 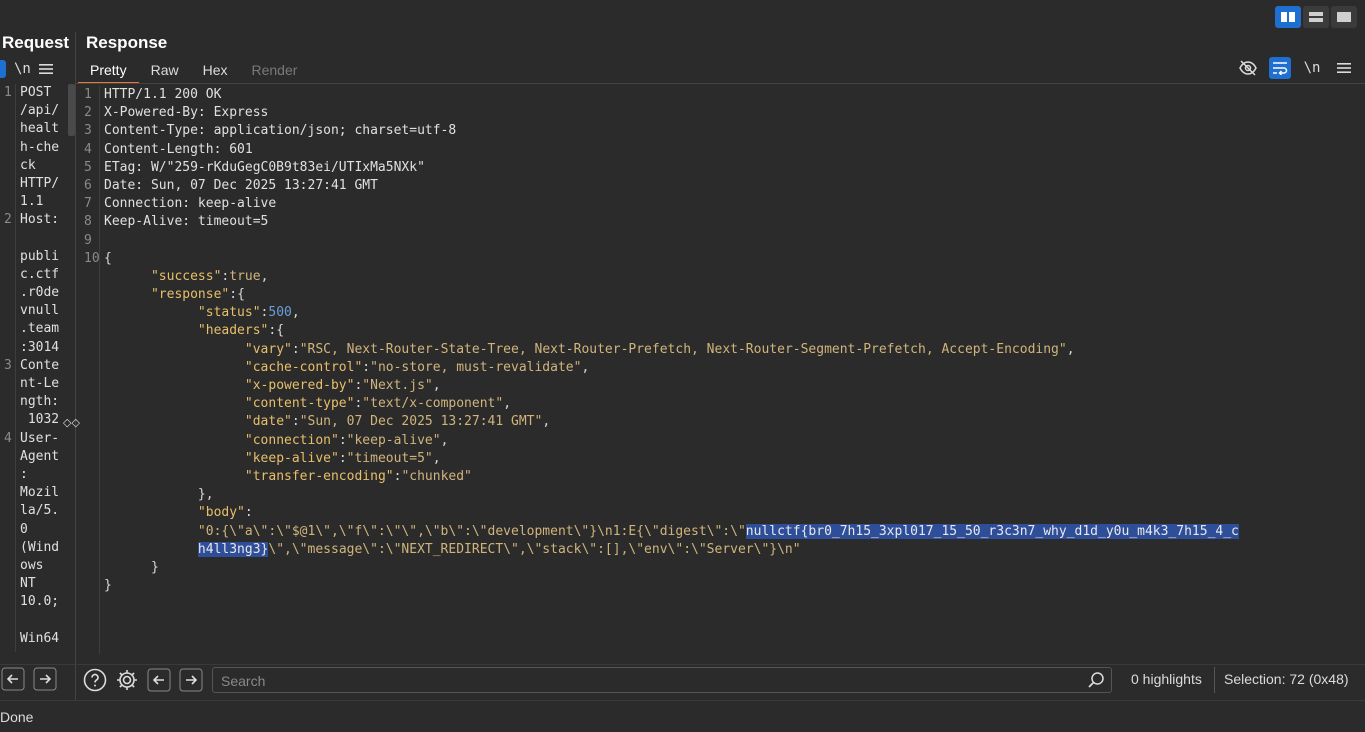 What do you see at coordinates (248, 313) in the screenshot?
I see `code-line: "status":500,` at bounding box center [248, 313].